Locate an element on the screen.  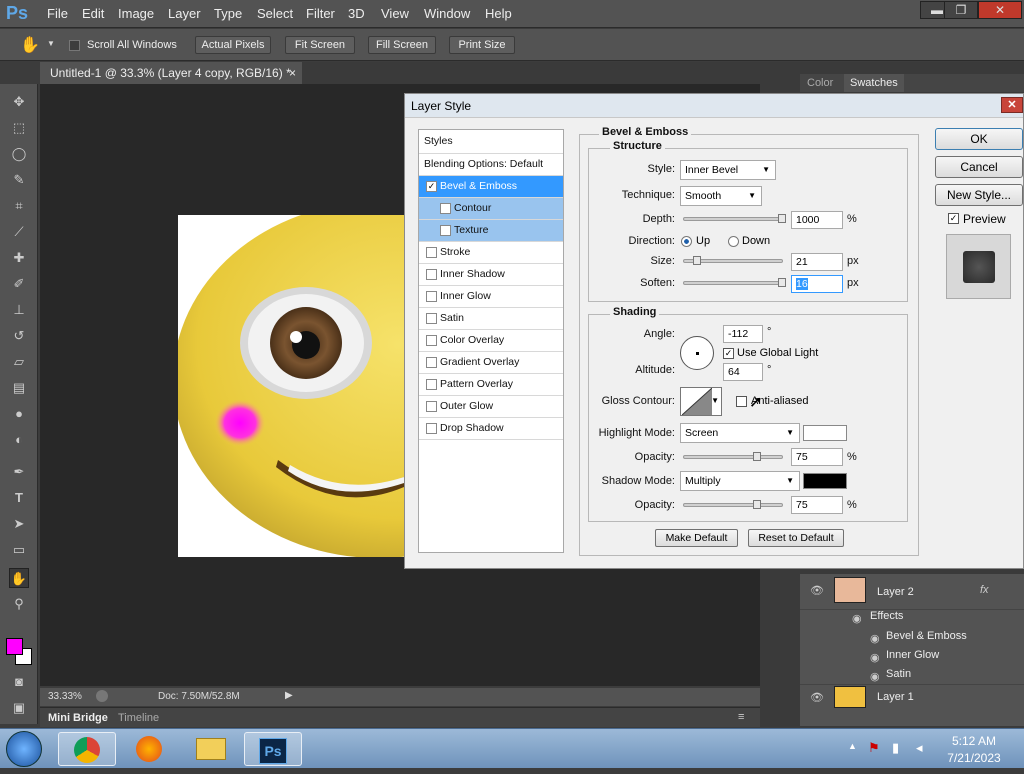
brush-tool-icon: ✐ is located at coordinates (19, 284).